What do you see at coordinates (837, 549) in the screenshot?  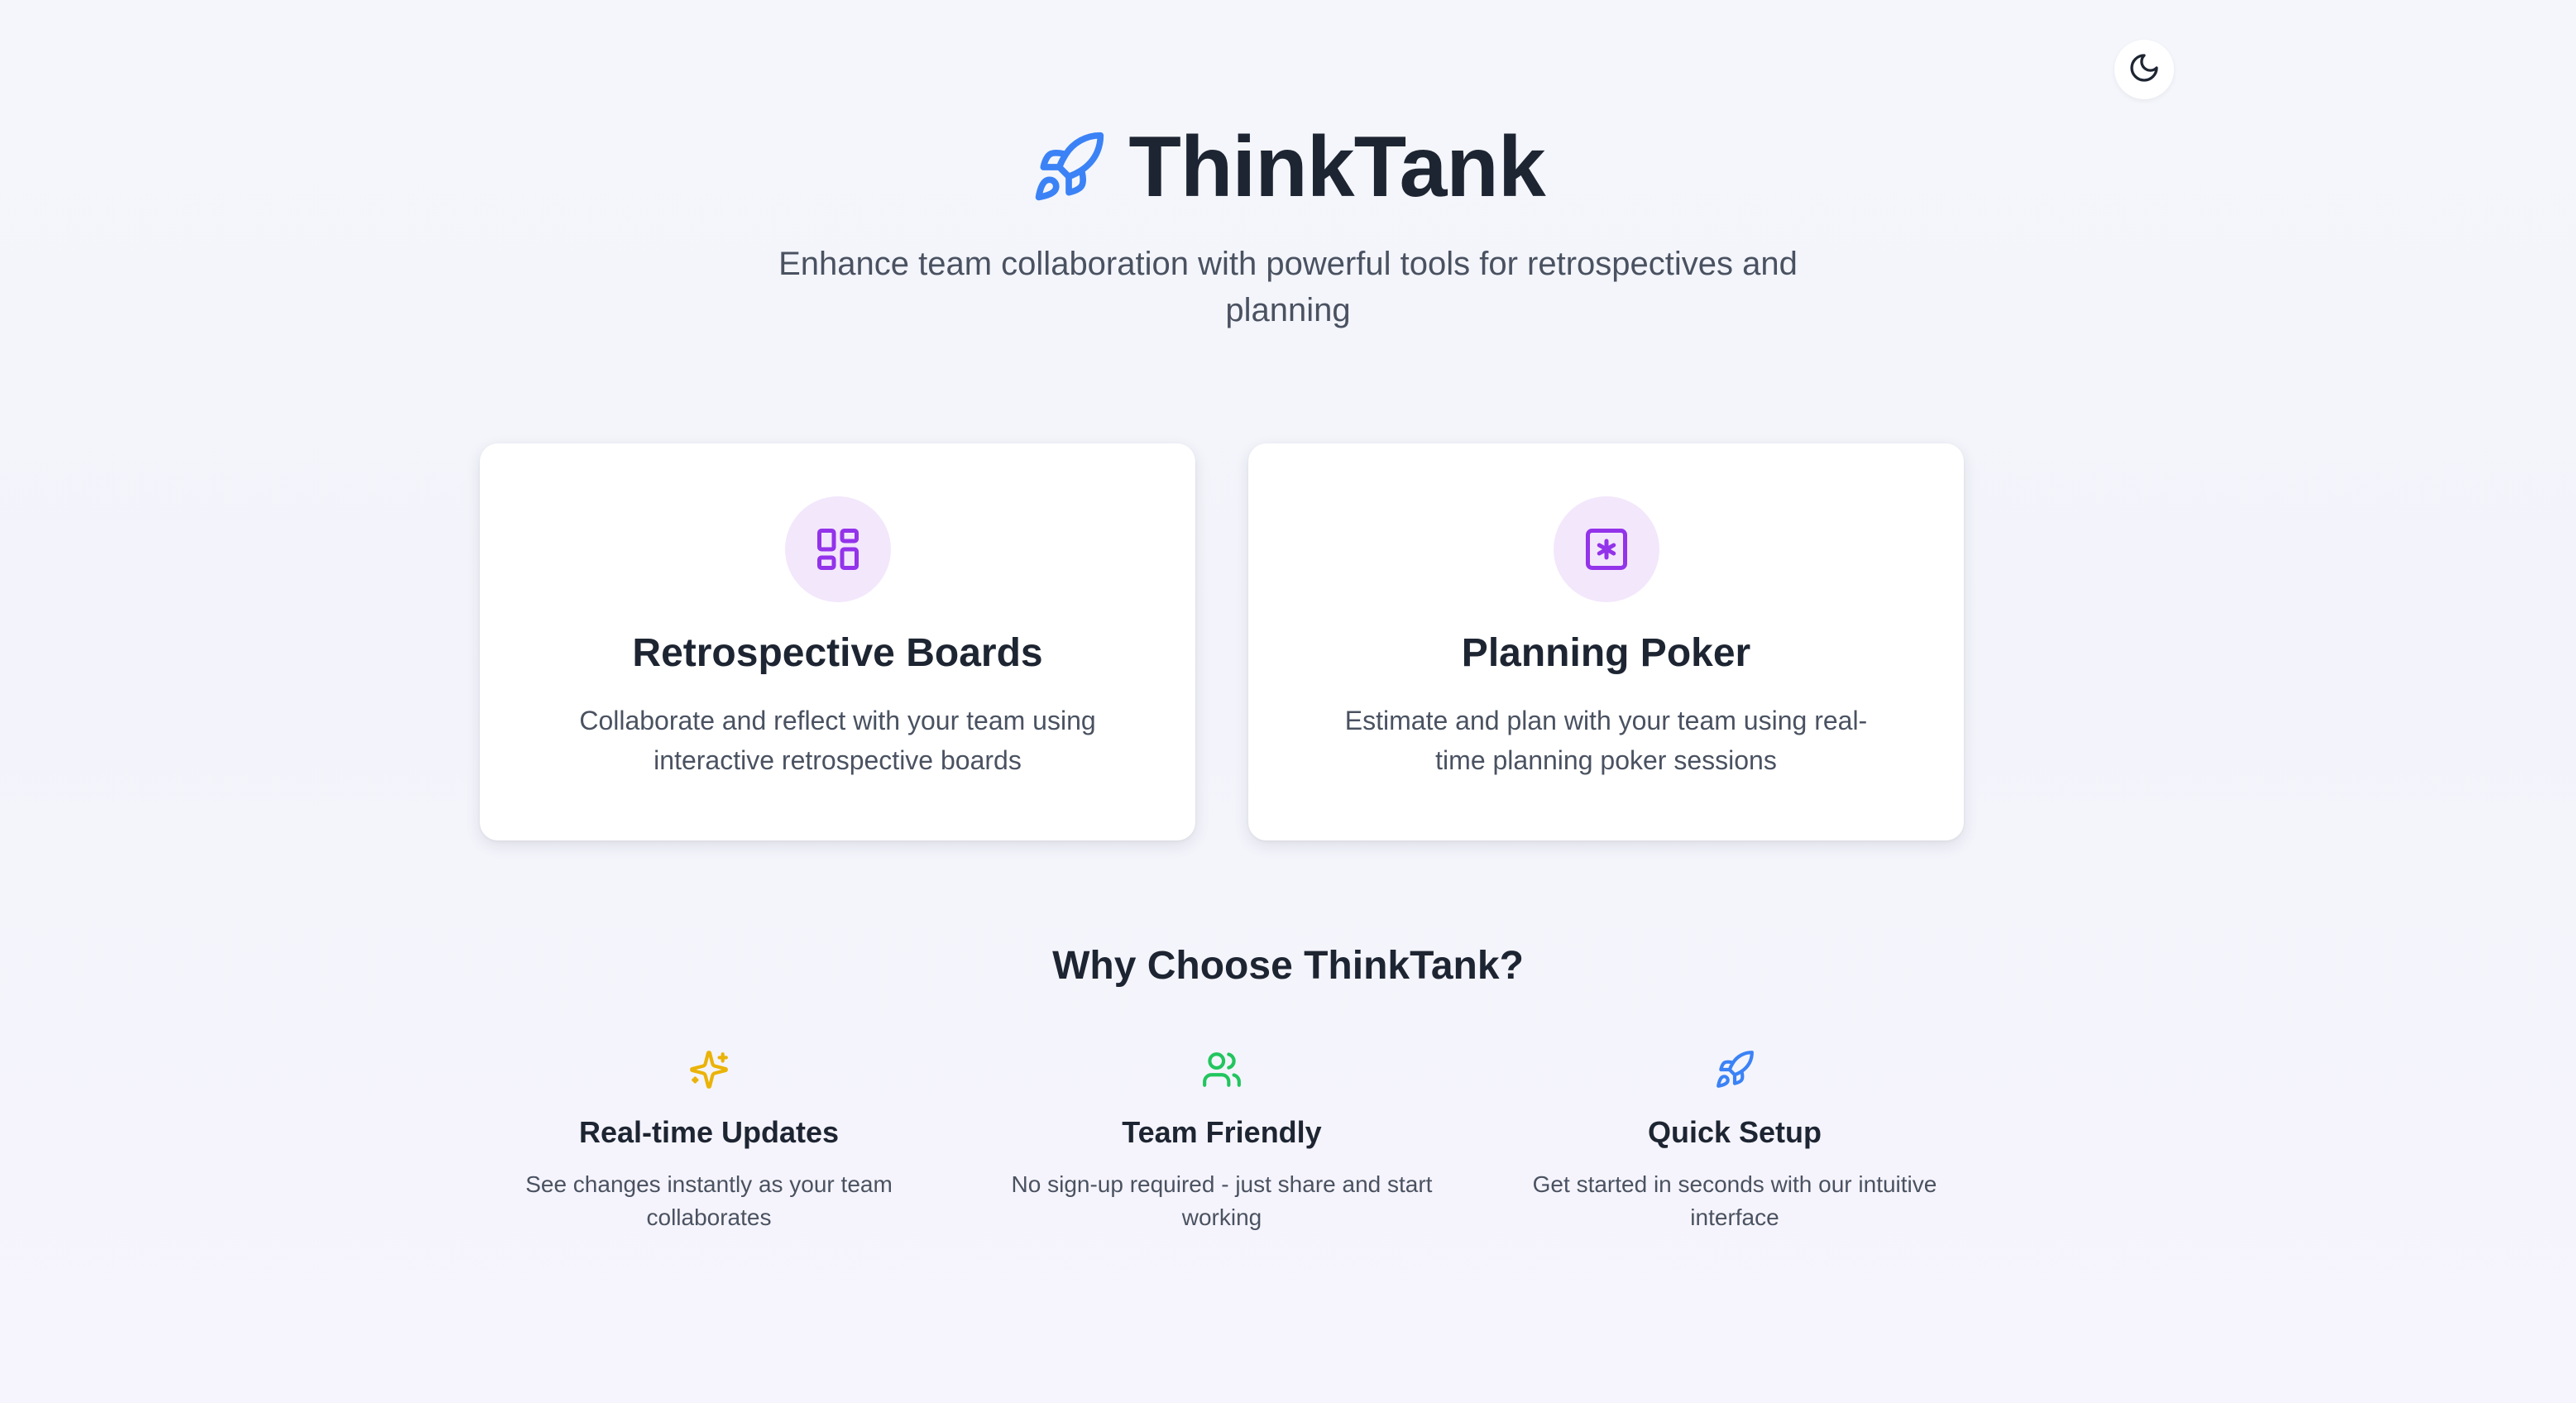 I see `grid-layout-icon` at bounding box center [837, 549].